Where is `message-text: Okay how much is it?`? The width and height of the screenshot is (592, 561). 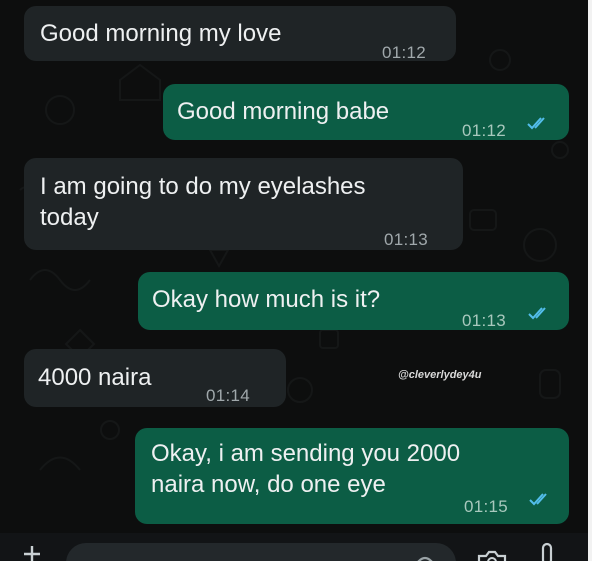
message-text: Okay how much is it? is located at coordinates (266, 299).